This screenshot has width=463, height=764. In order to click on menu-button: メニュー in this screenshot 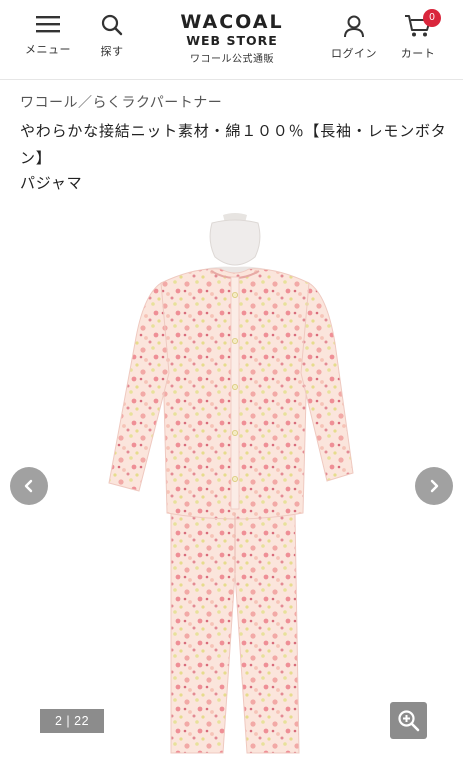, I will do `click(48, 35)`.